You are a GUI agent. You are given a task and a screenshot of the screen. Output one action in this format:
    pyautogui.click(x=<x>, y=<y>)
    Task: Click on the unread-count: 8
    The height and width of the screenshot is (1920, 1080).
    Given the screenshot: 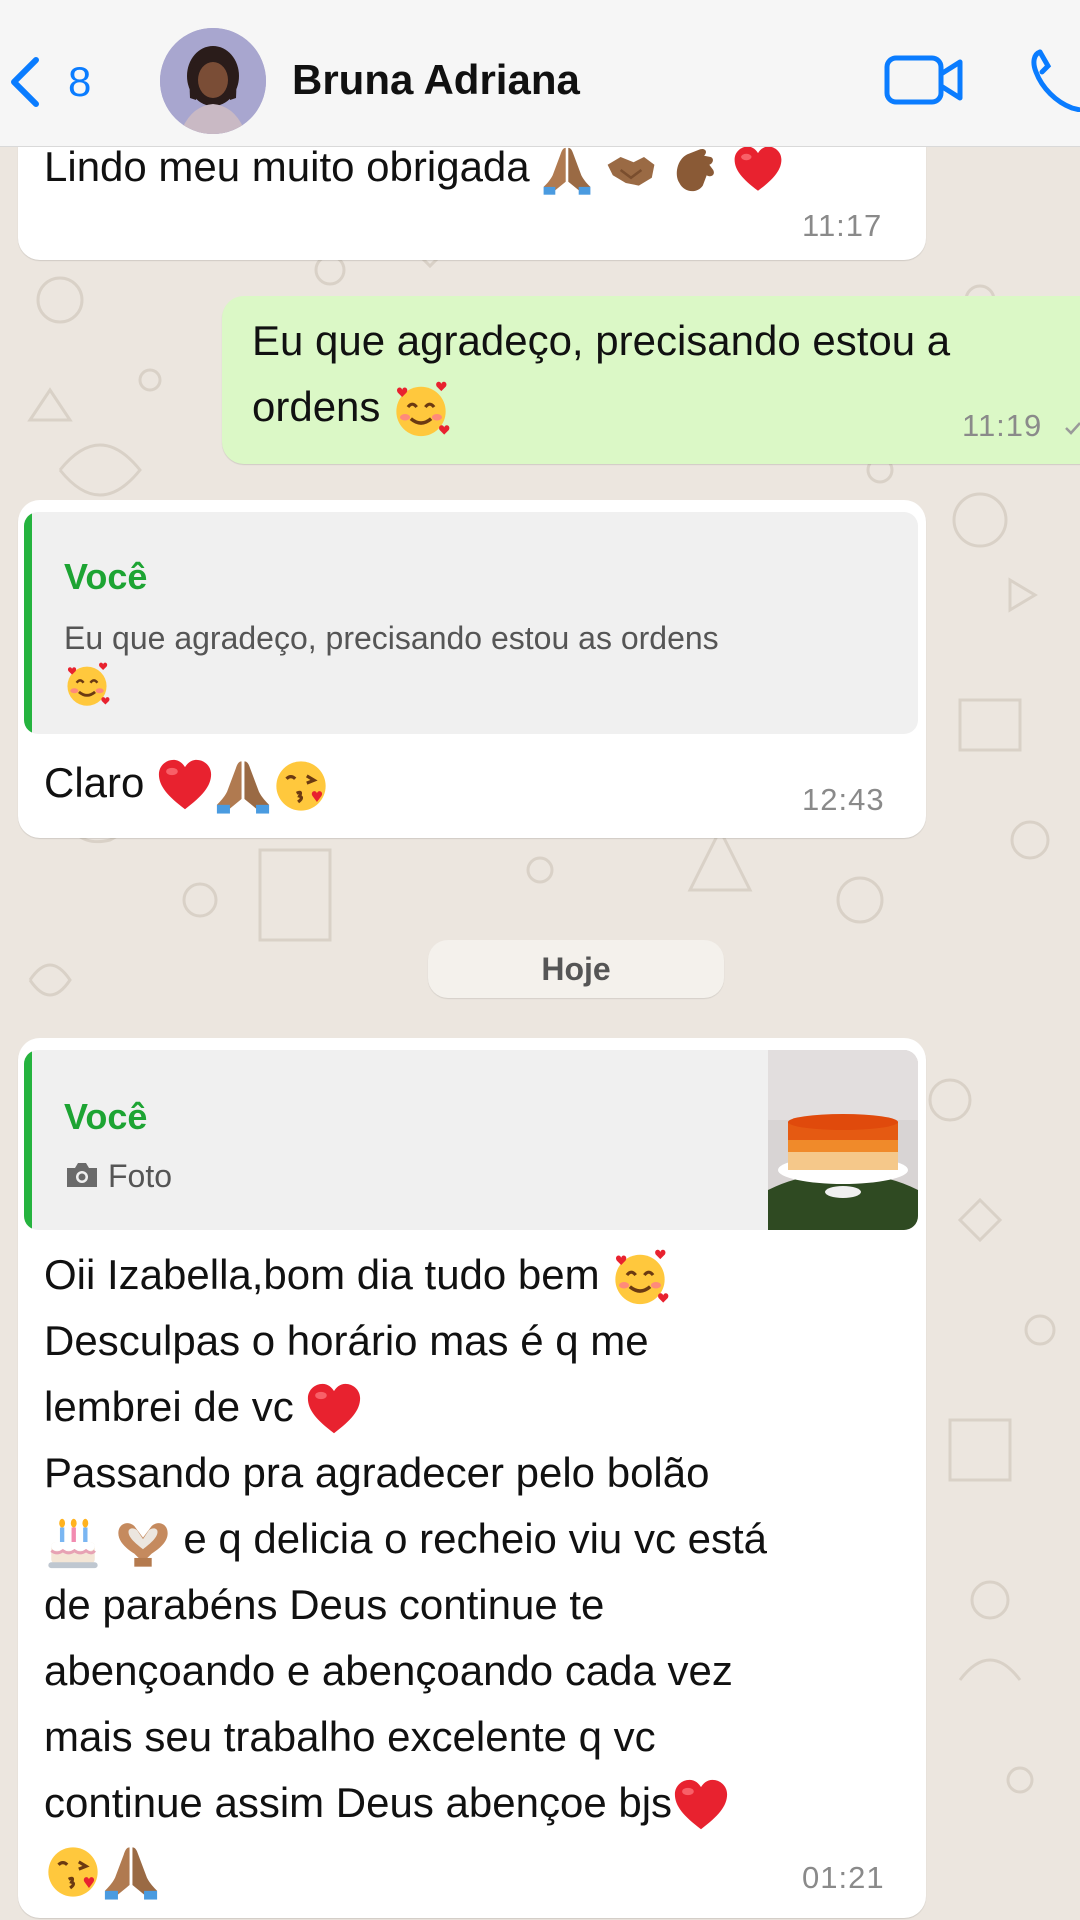 What is the action you would take?
    pyautogui.click(x=79, y=82)
    